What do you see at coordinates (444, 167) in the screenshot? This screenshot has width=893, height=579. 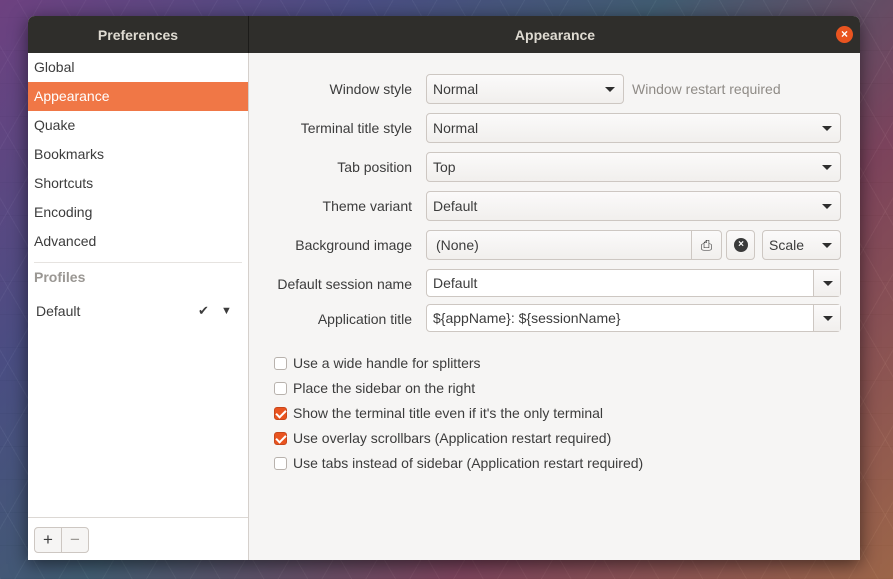 I see `tab-position-value: Top` at bounding box center [444, 167].